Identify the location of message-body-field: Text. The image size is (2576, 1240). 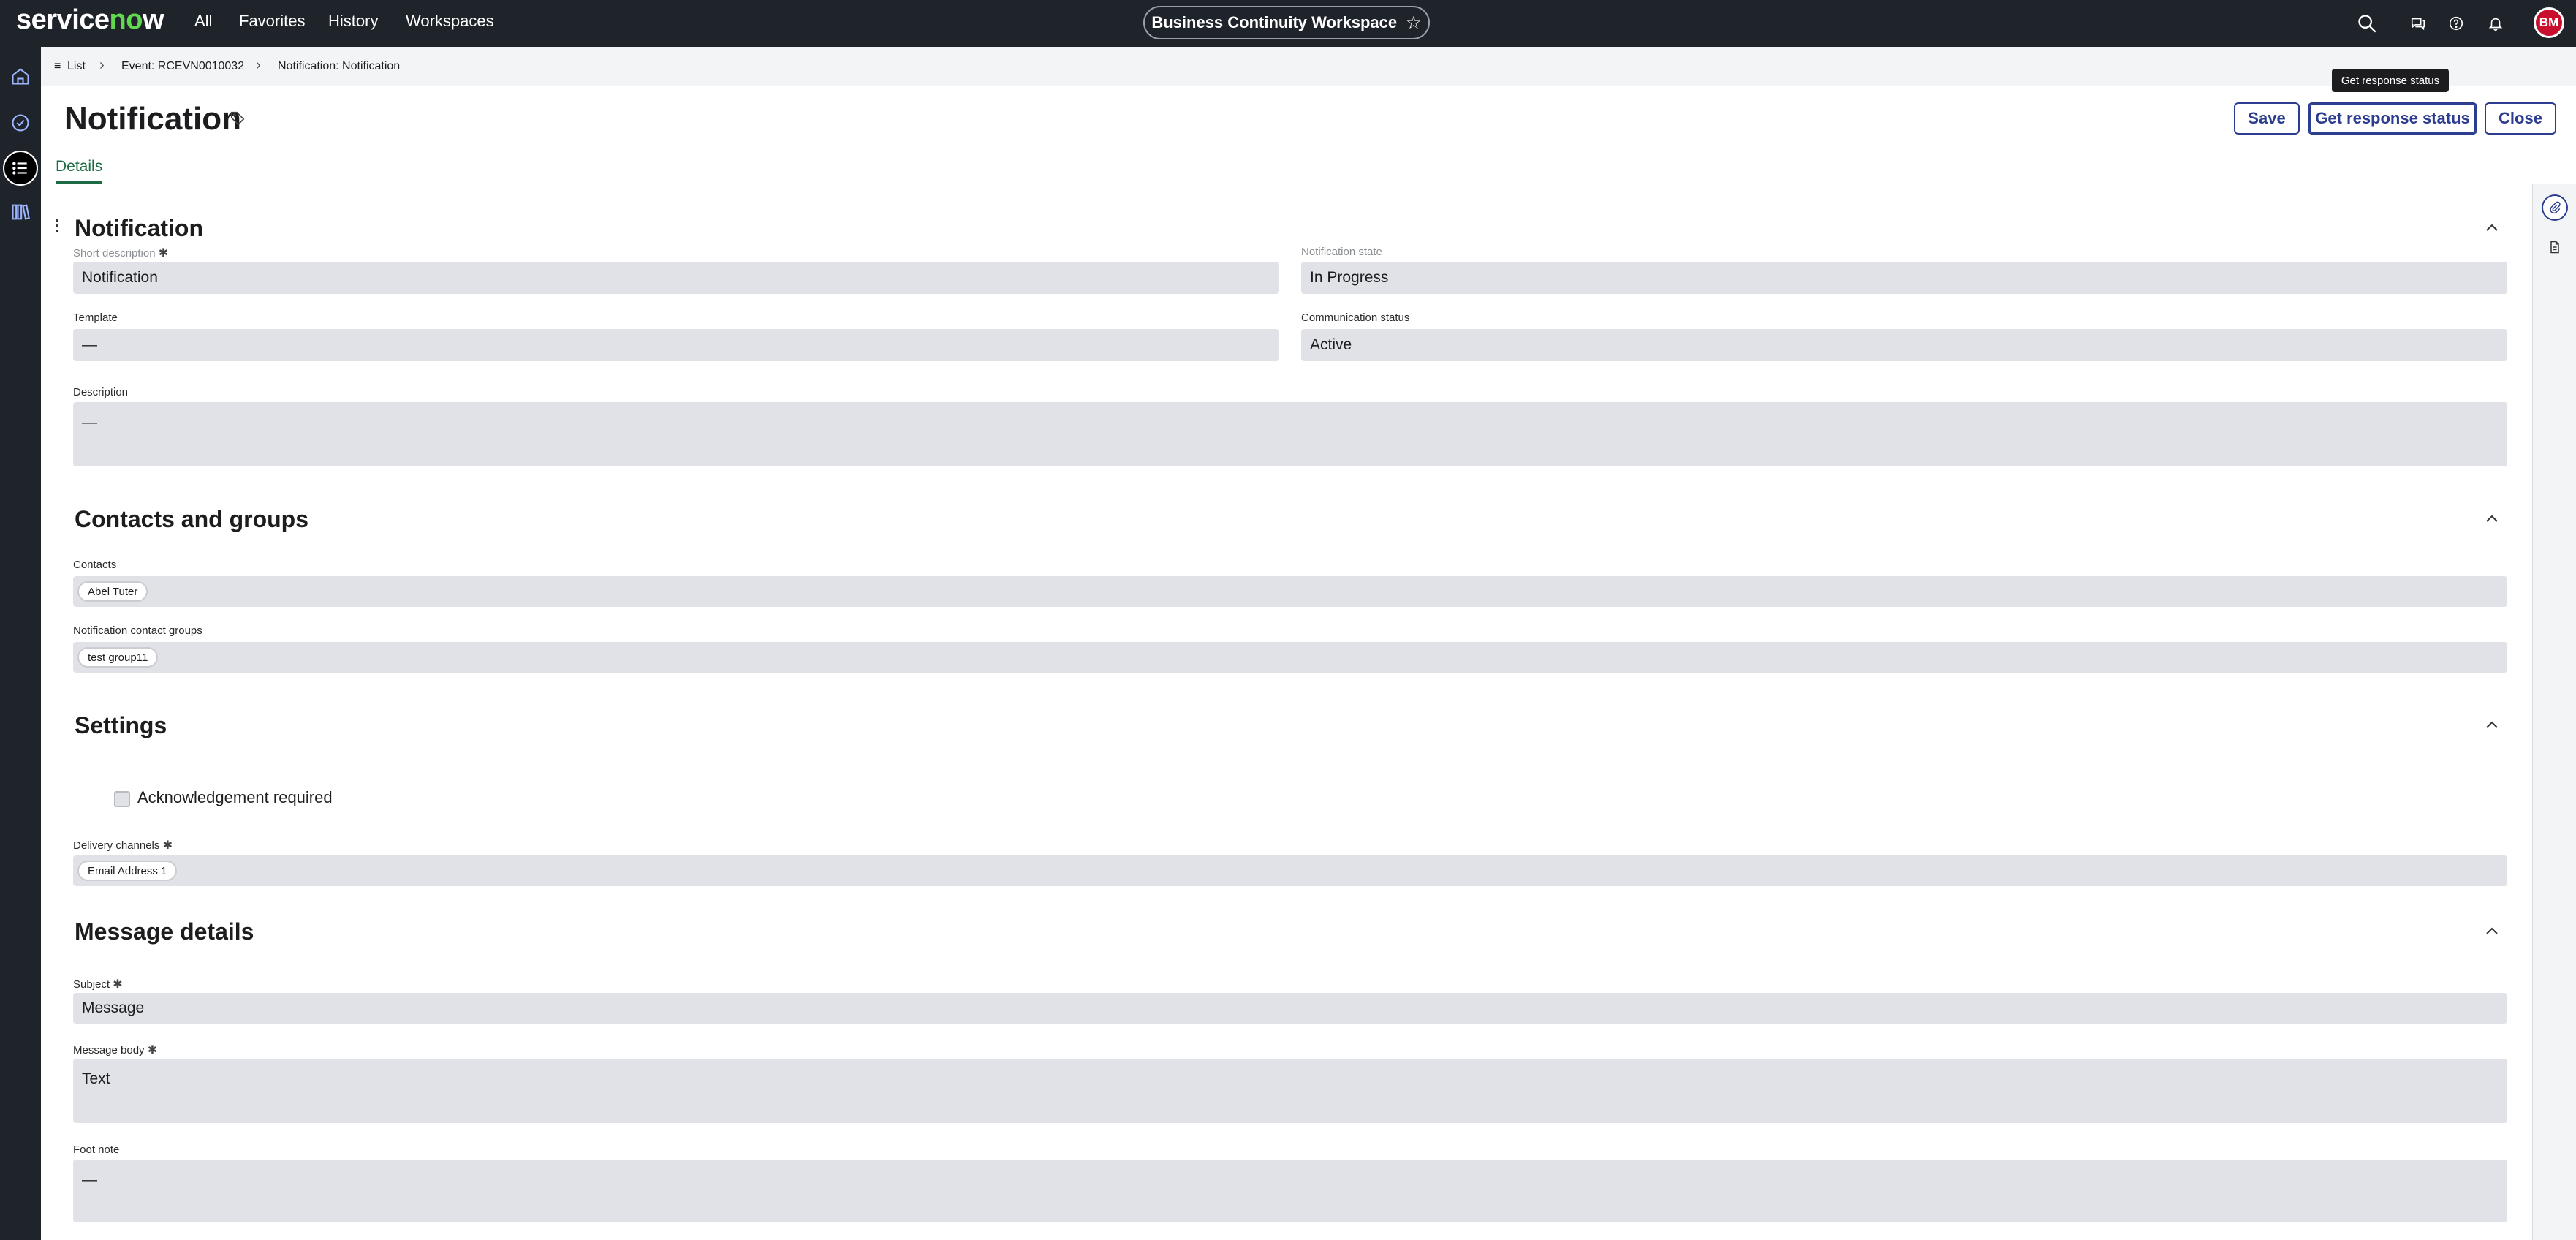
(1290, 1091).